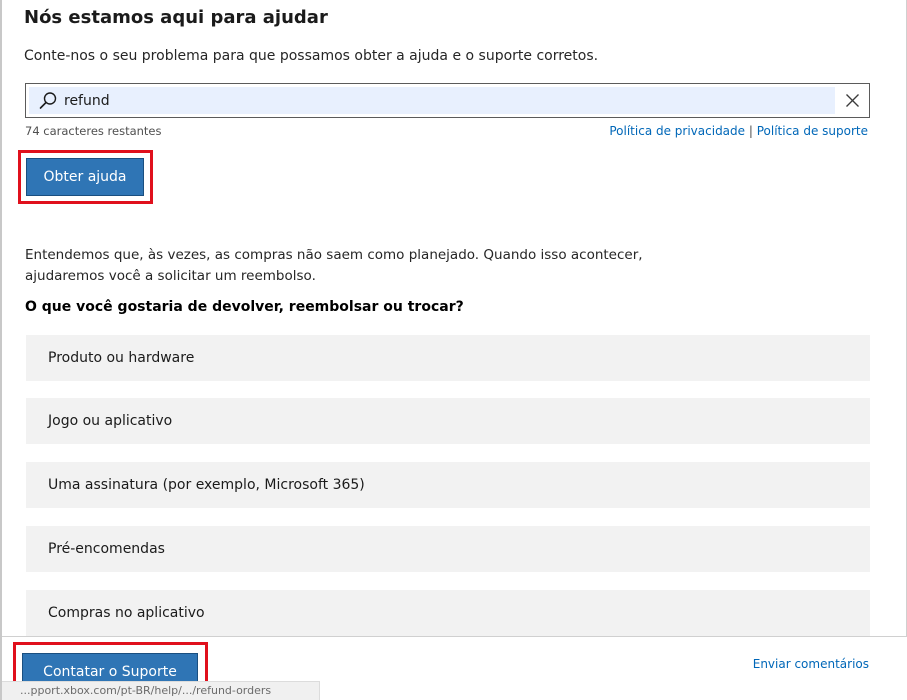 The width and height of the screenshot is (907, 700). I want to click on close-icon, so click(852, 100).